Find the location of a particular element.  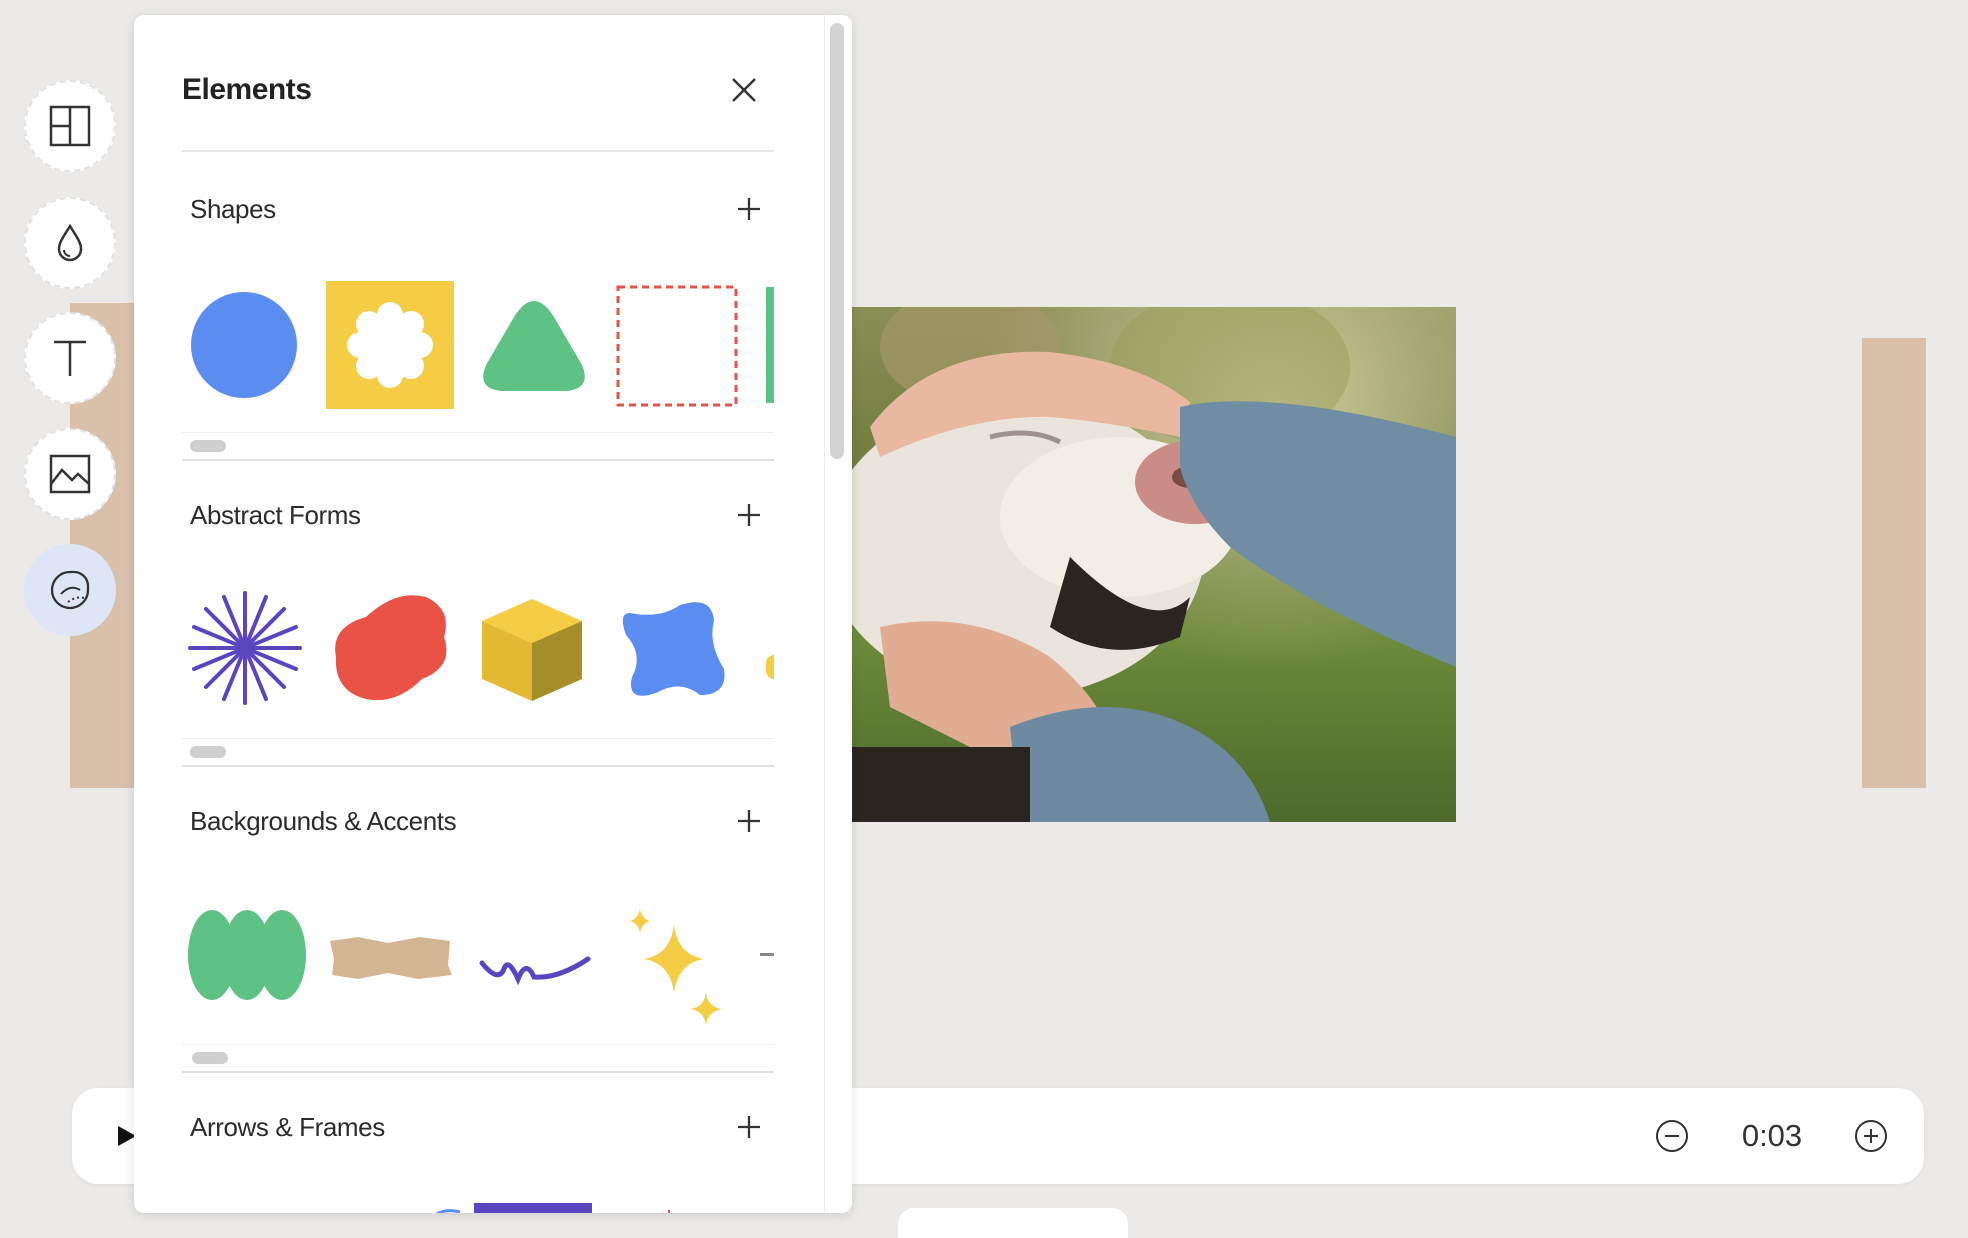

accent-tan-paper is located at coordinates (390, 958).